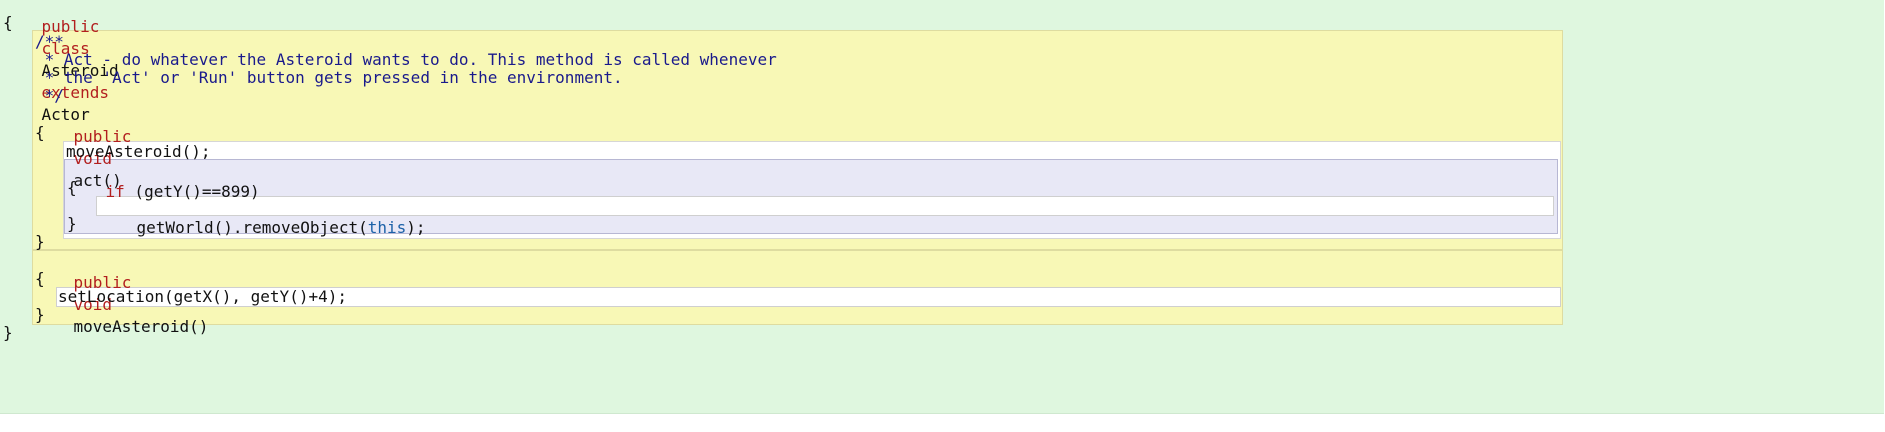 This screenshot has height=432, width=1885. I want to click on remove-object-call: getWorld().removeObject(, so click(252, 227).